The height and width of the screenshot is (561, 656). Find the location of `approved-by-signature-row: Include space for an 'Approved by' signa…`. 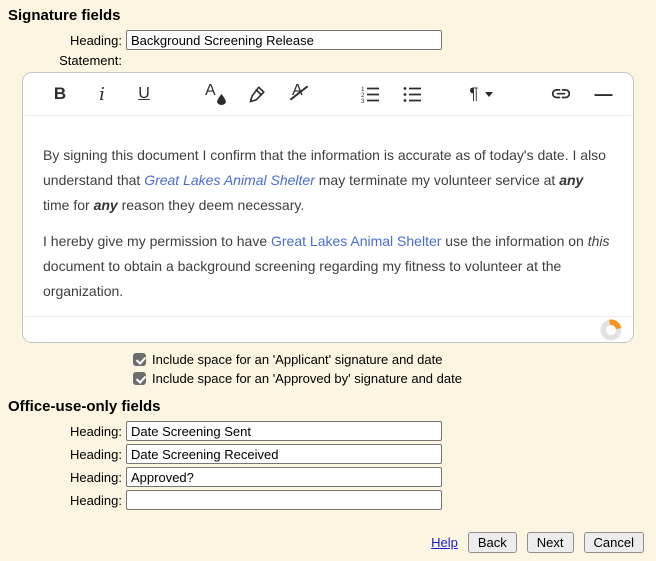

approved-by-signature-row: Include space for an 'Approved by' signa… is located at coordinates (394, 378).